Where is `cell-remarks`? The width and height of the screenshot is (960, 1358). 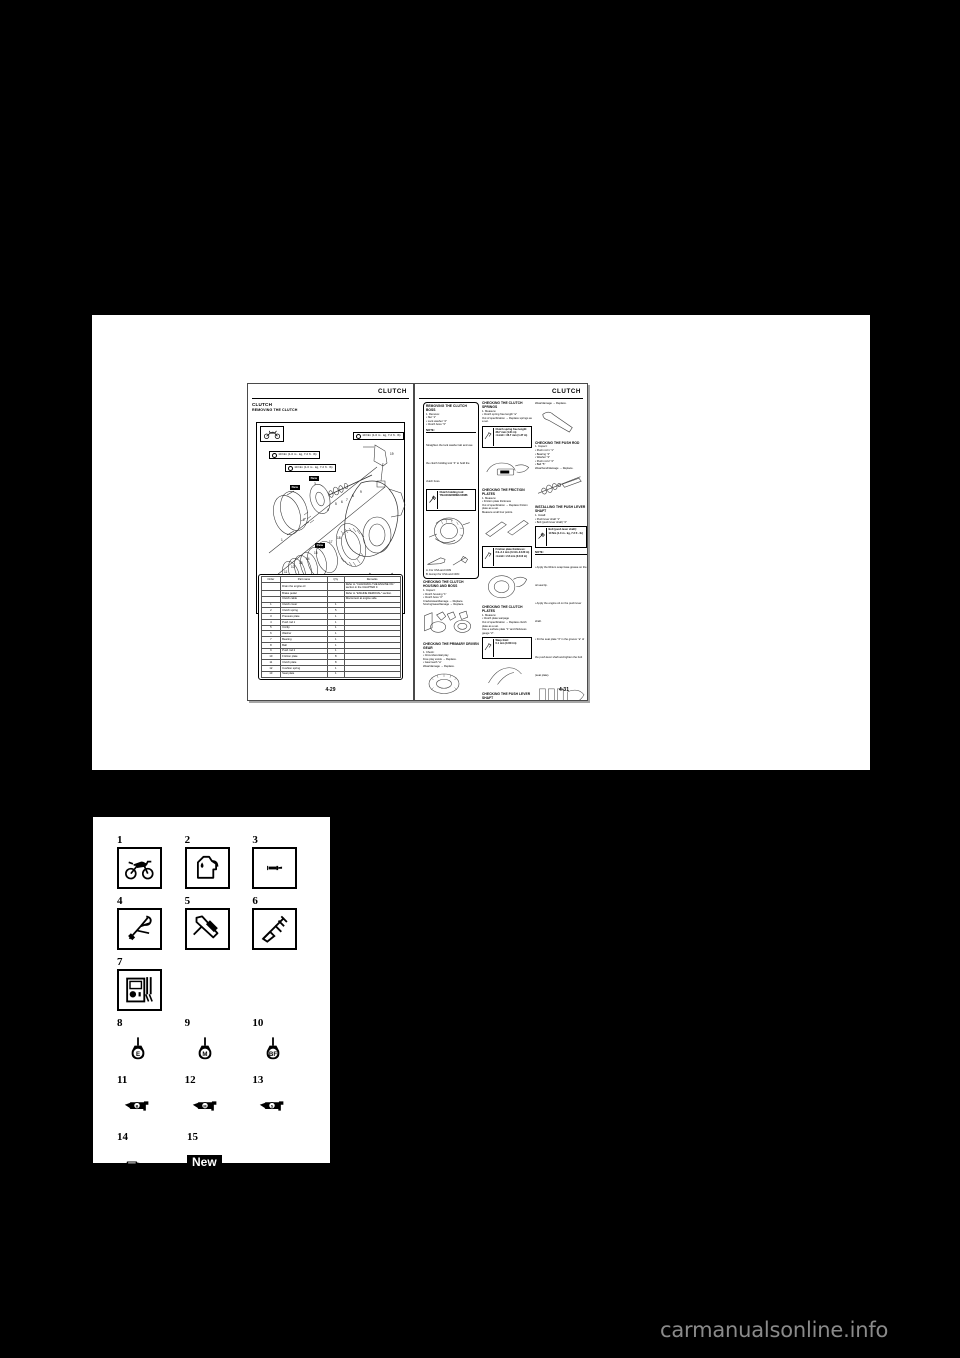 cell-remarks is located at coordinates (372, 674).